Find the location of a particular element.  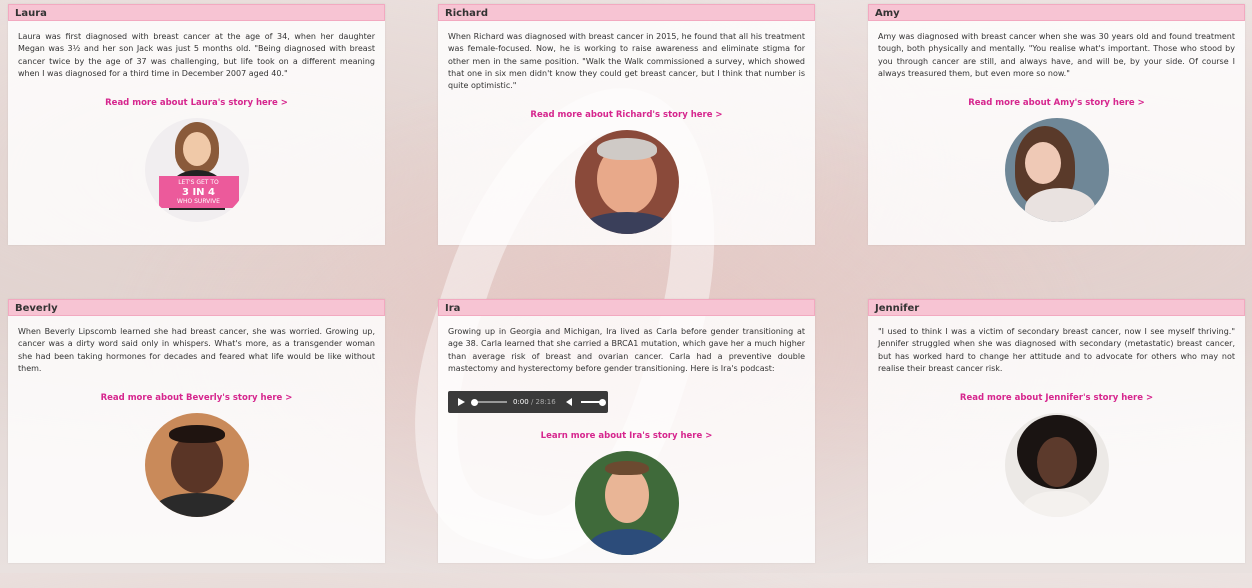

audio-player: 0:00 / 28:16 is located at coordinates (528, 402).